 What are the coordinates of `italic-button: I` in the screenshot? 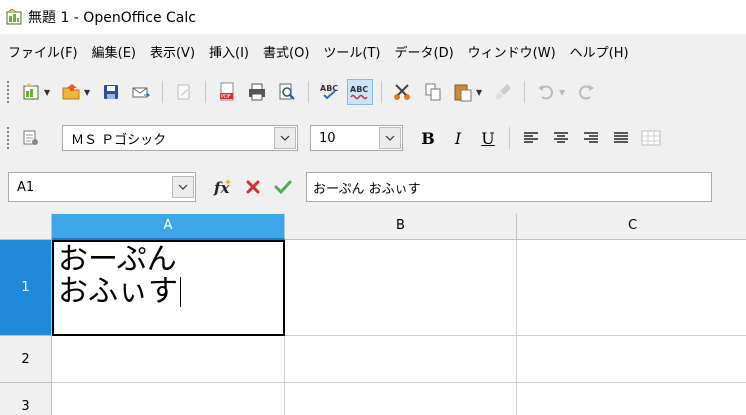 It's located at (458, 138).